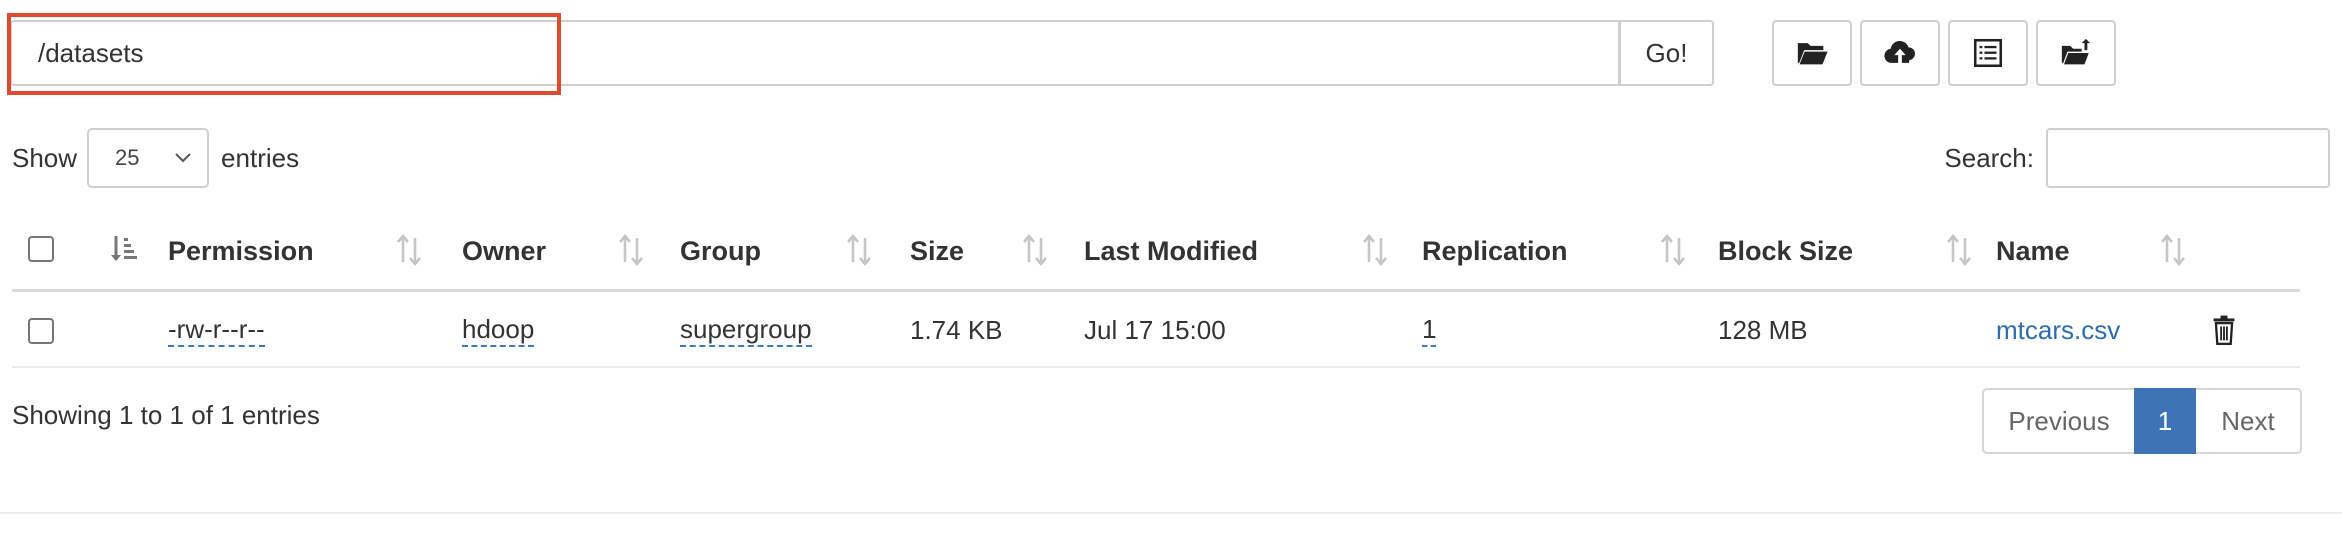 The image size is (2342, 534). Describe the element at coordinates (720, 251) in the screenshot. I see `column-header-group: Group` at that location.